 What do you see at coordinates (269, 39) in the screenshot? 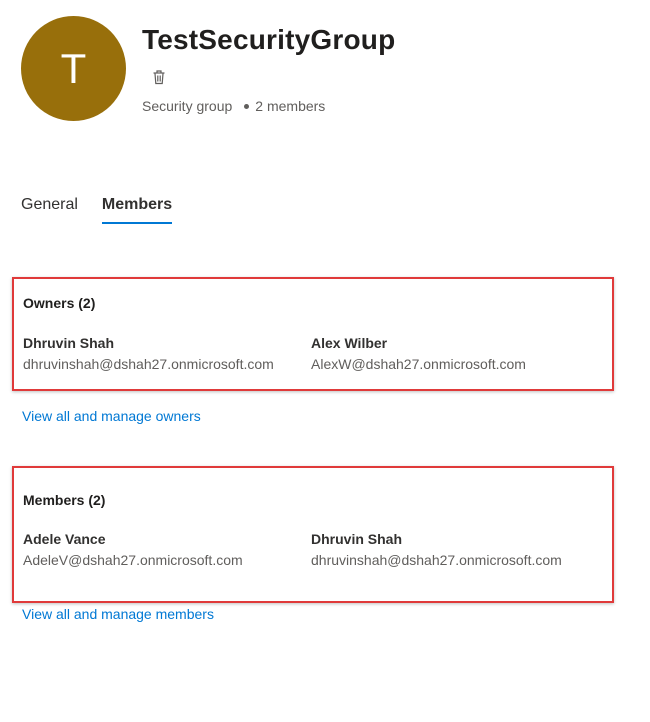
I see `group-name: TestSecurityGroup` at bounding box center [269, 39].